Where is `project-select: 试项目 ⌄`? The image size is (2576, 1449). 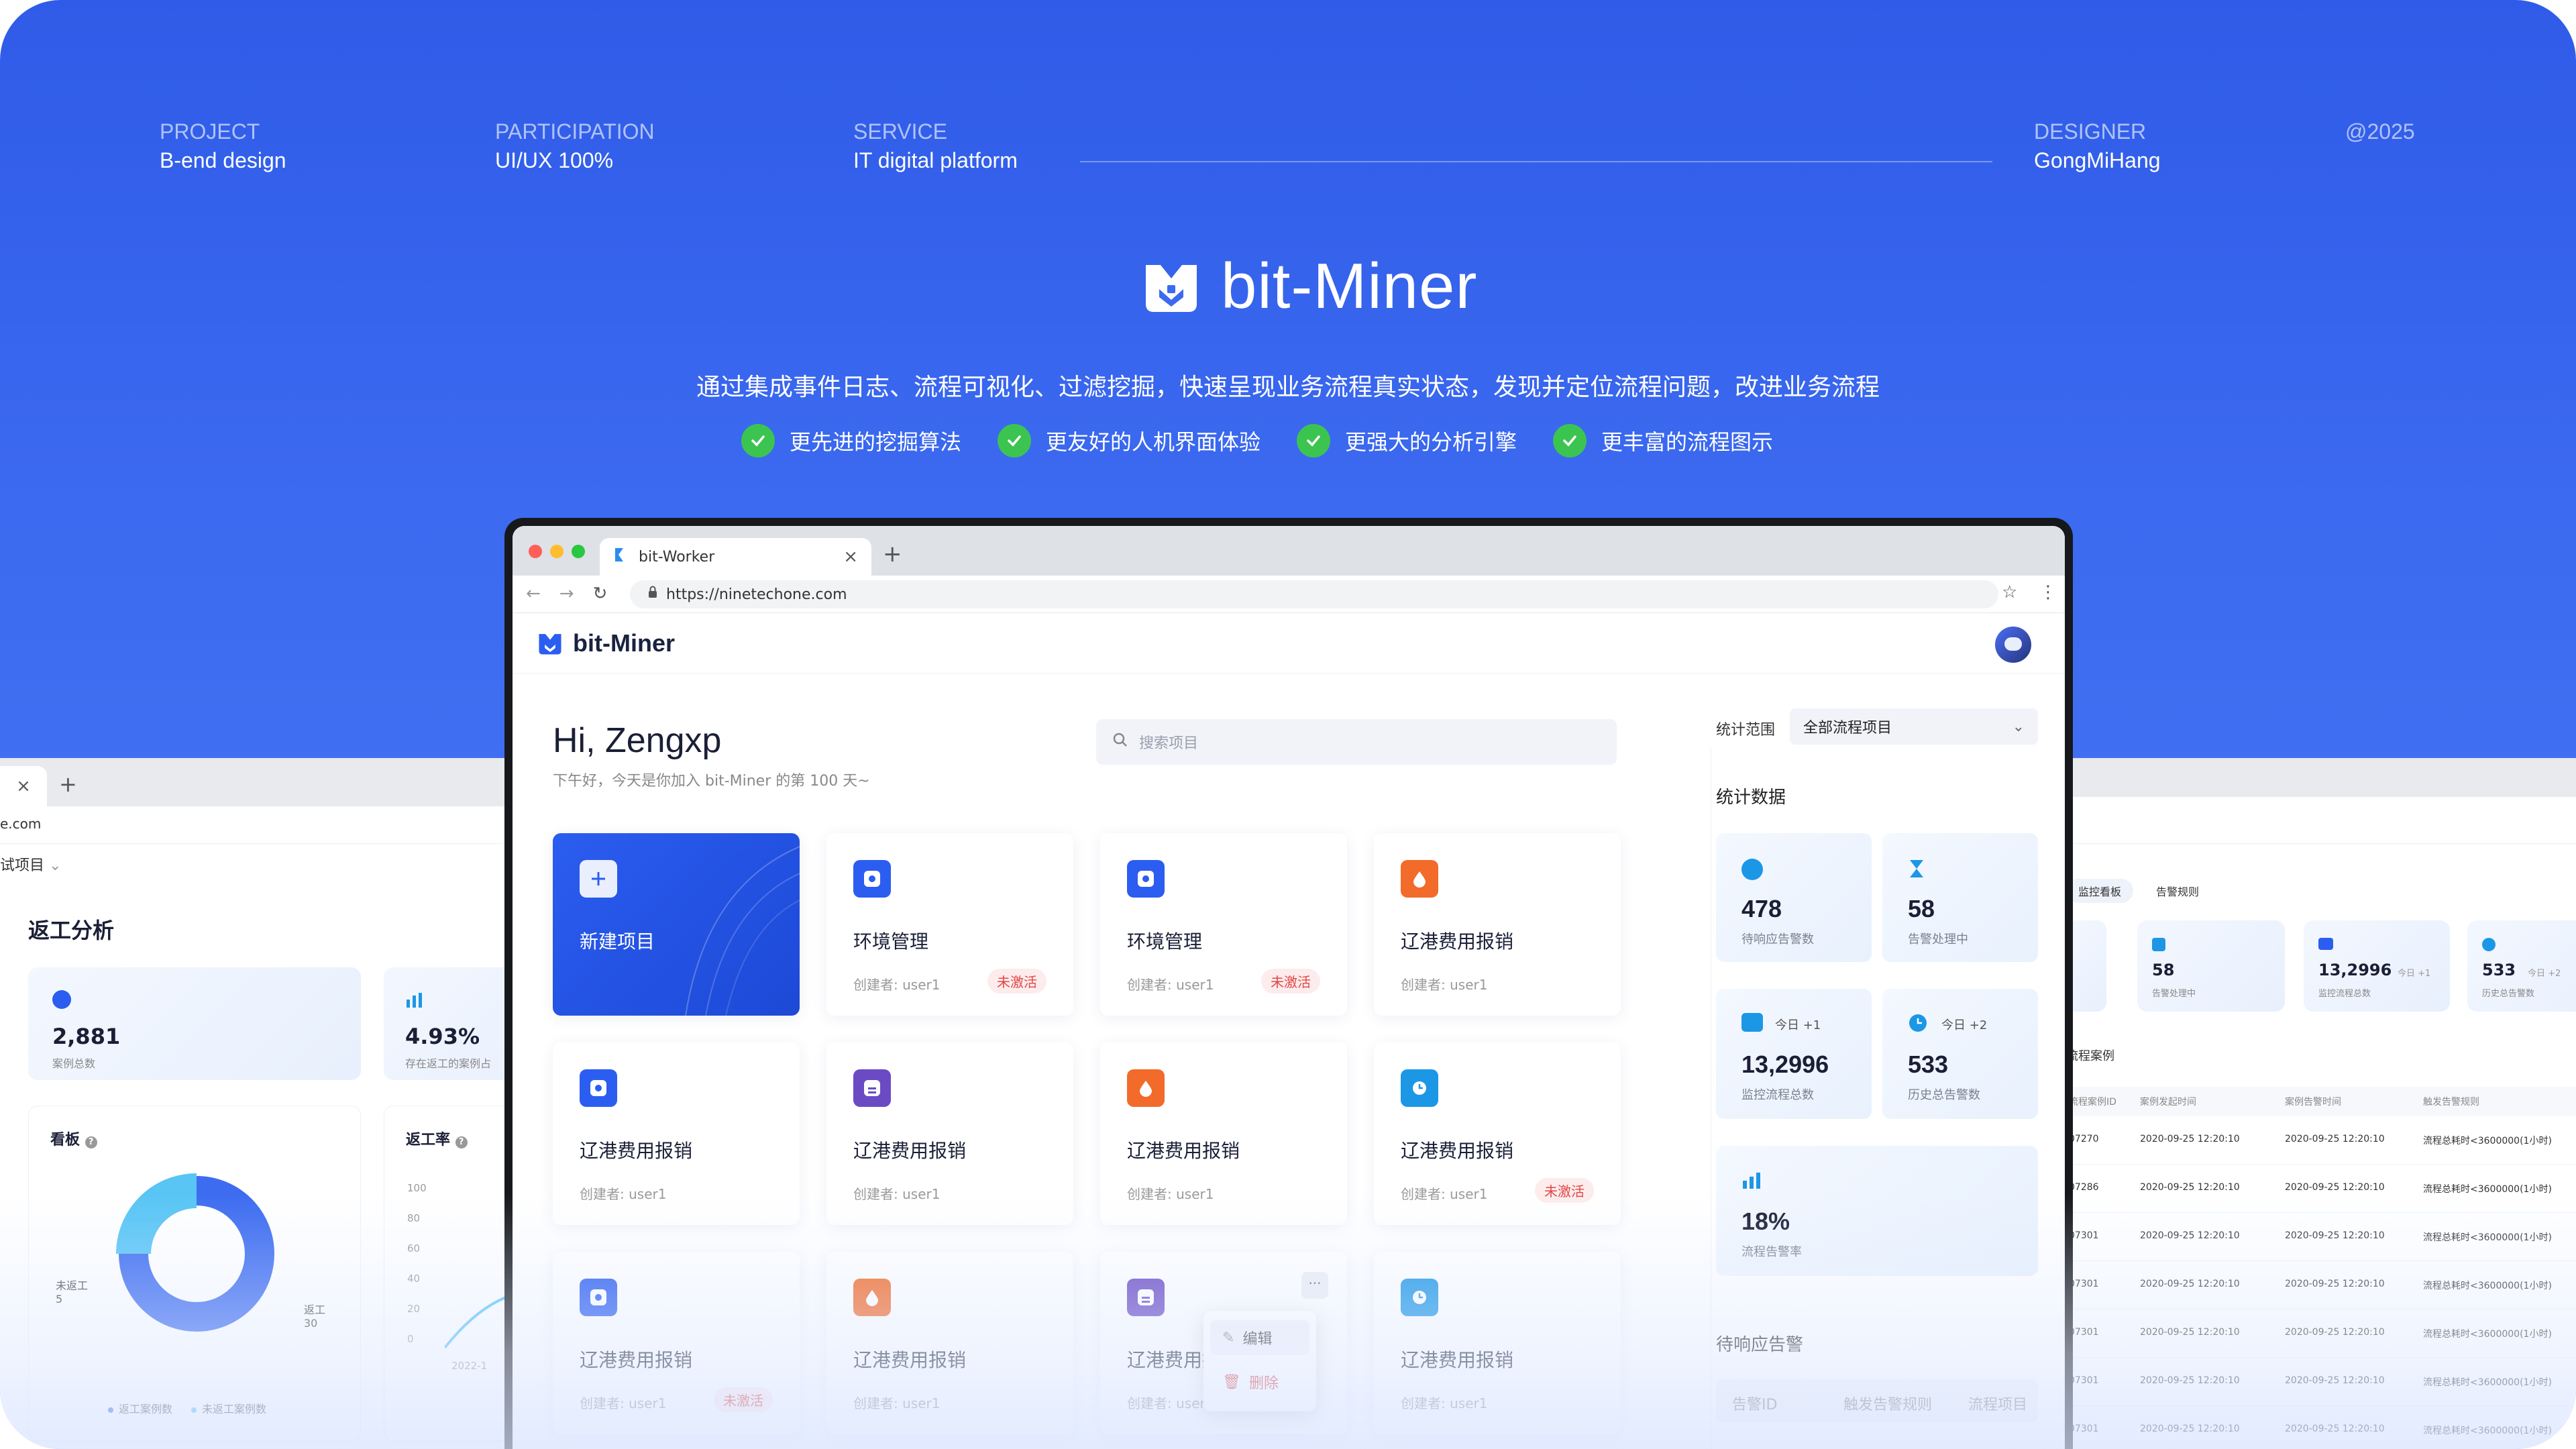
project-select: 试项目 ⌄ is located at coordinates (30, 864).